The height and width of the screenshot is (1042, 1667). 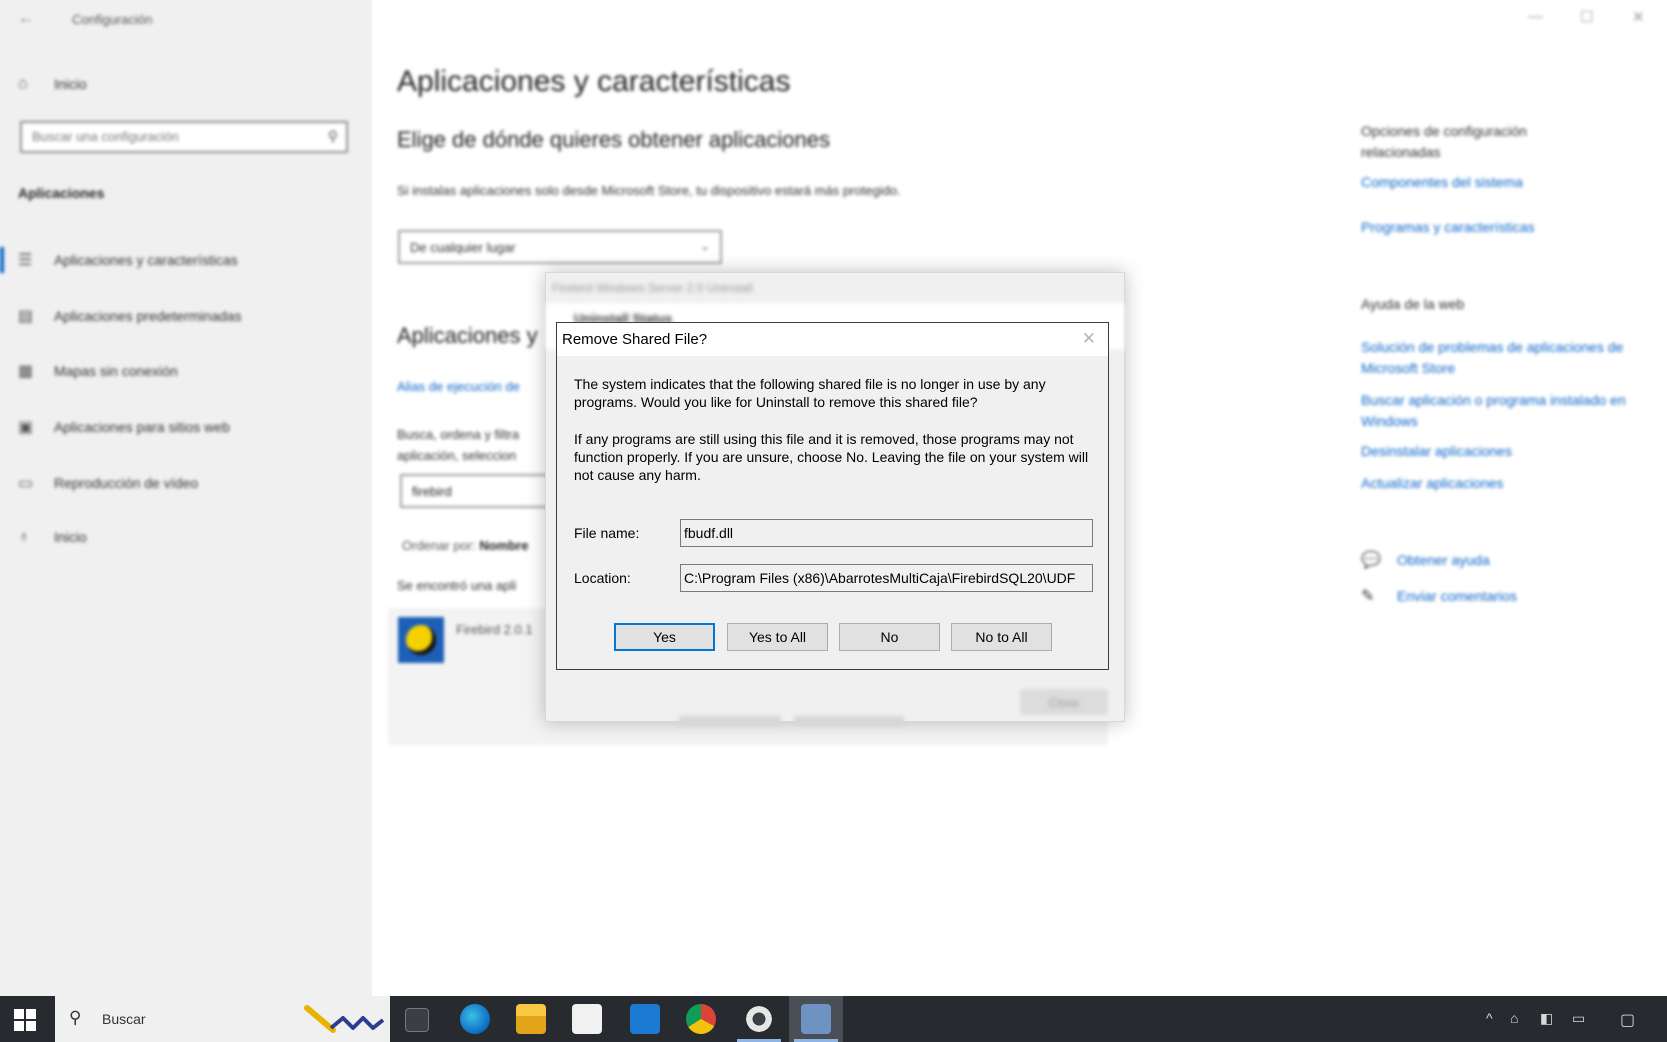 I want to click on dropdown-value: De cualquier lugar, so click(x=463, y=247).